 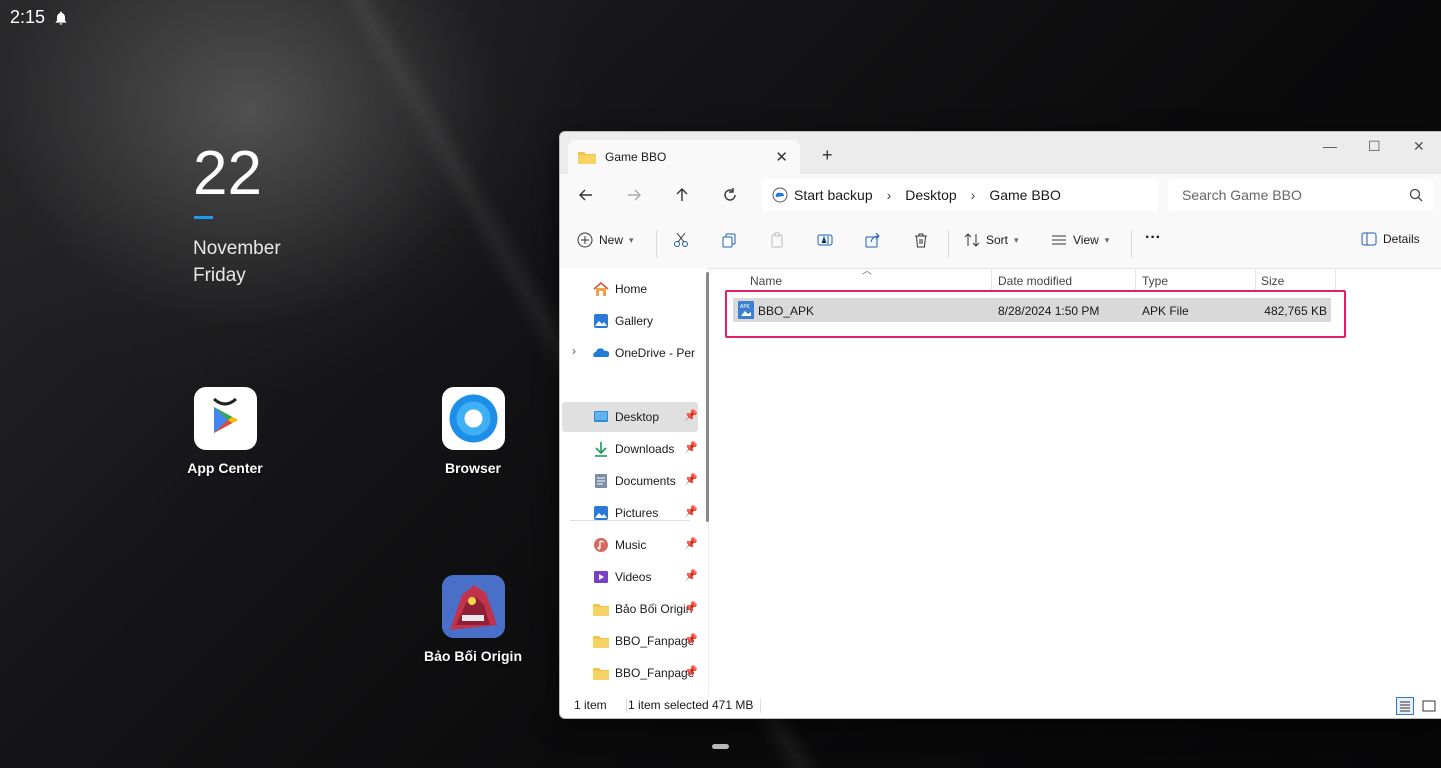 I want to click on selected-size: 471 MB, so click(x=733, y=705).